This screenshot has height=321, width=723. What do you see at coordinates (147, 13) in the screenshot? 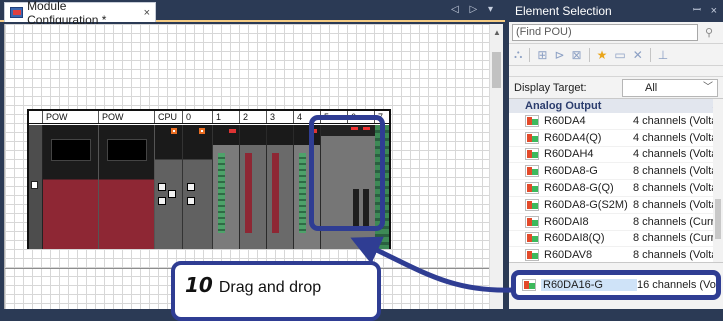
I see `tab-close-icon: ×` at bounding box center [147, 13].